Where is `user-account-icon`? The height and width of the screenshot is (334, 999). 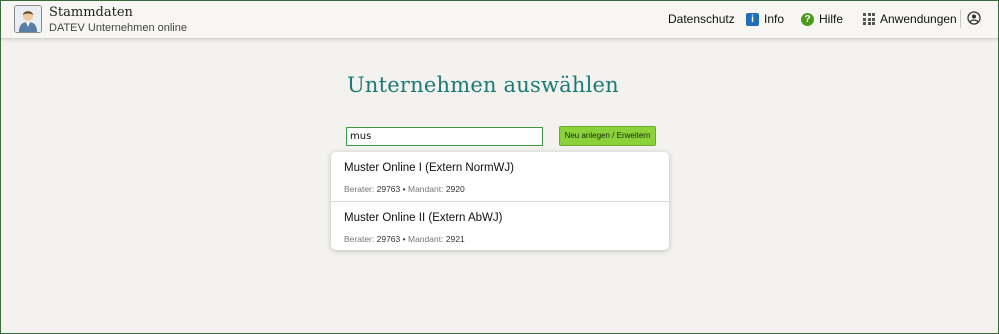 user-account-icon is located at coordinates (974, 18).